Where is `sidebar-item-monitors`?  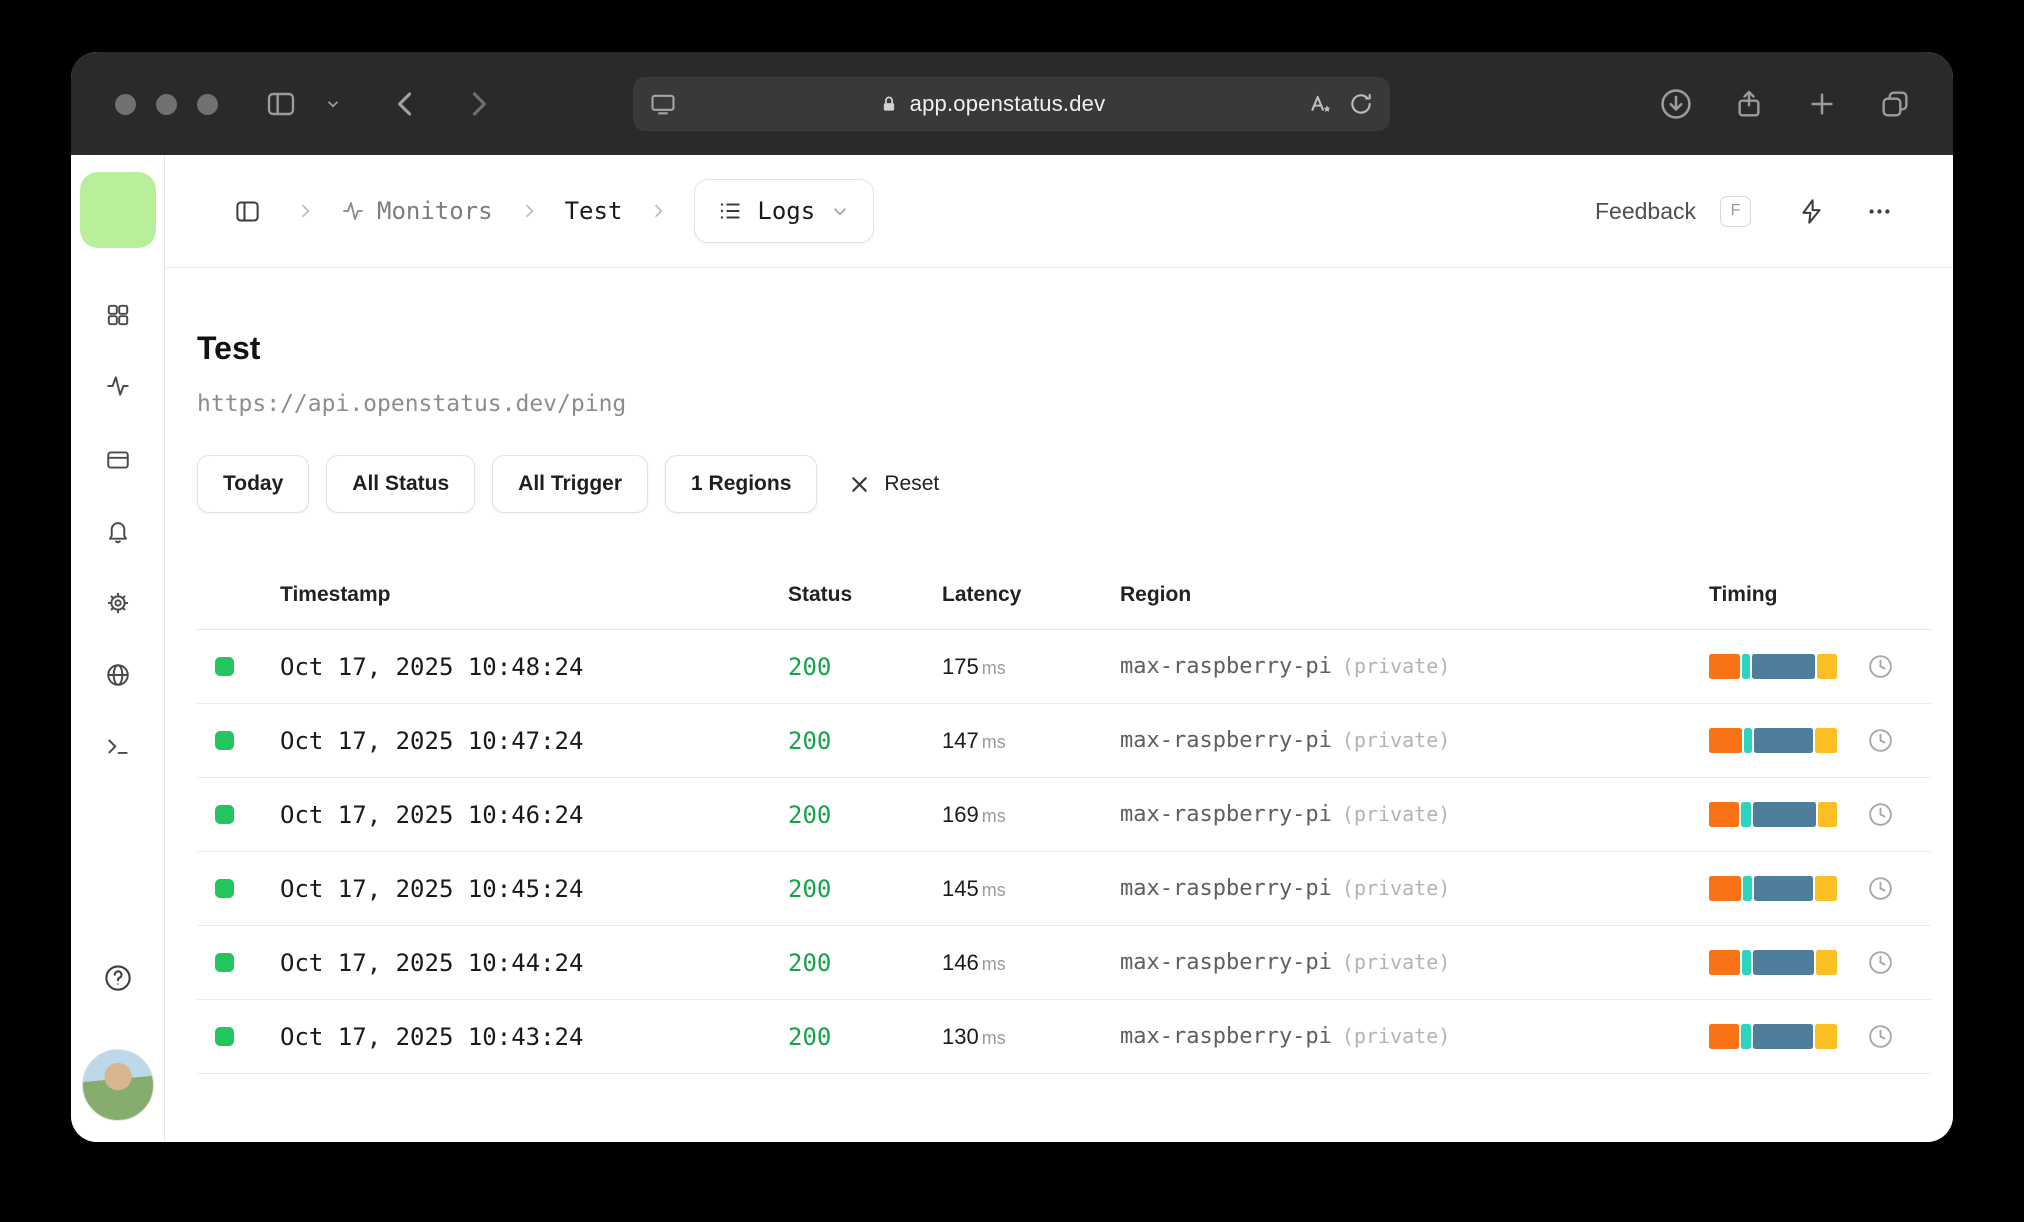 sidebar-item-monitors is located at coordinates (118, 386).